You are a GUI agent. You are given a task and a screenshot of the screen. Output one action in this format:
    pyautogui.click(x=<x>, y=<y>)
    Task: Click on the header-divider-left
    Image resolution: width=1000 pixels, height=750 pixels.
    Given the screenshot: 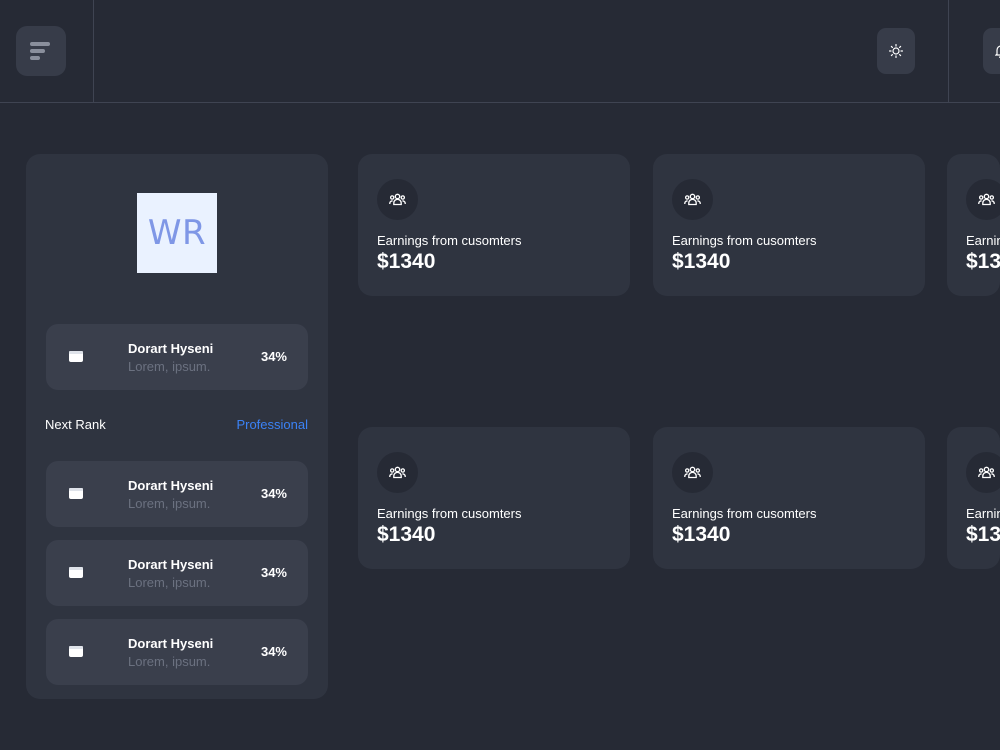 What is the action you would take?
    pyautogui.click(x=93, y=51)
    